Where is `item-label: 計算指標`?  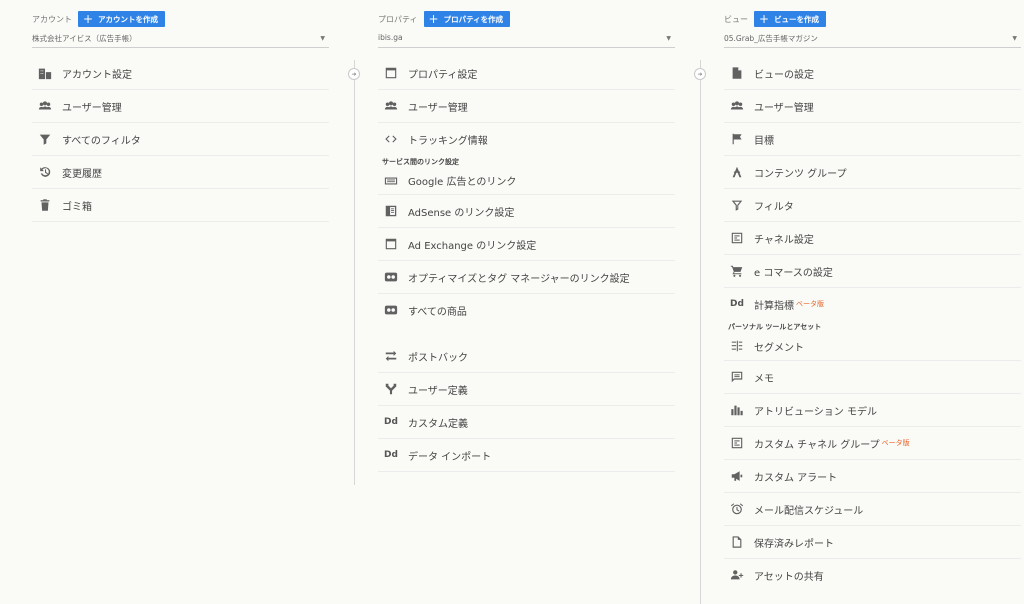 item-label: 計算指標 is located at coordinates (774, 306).